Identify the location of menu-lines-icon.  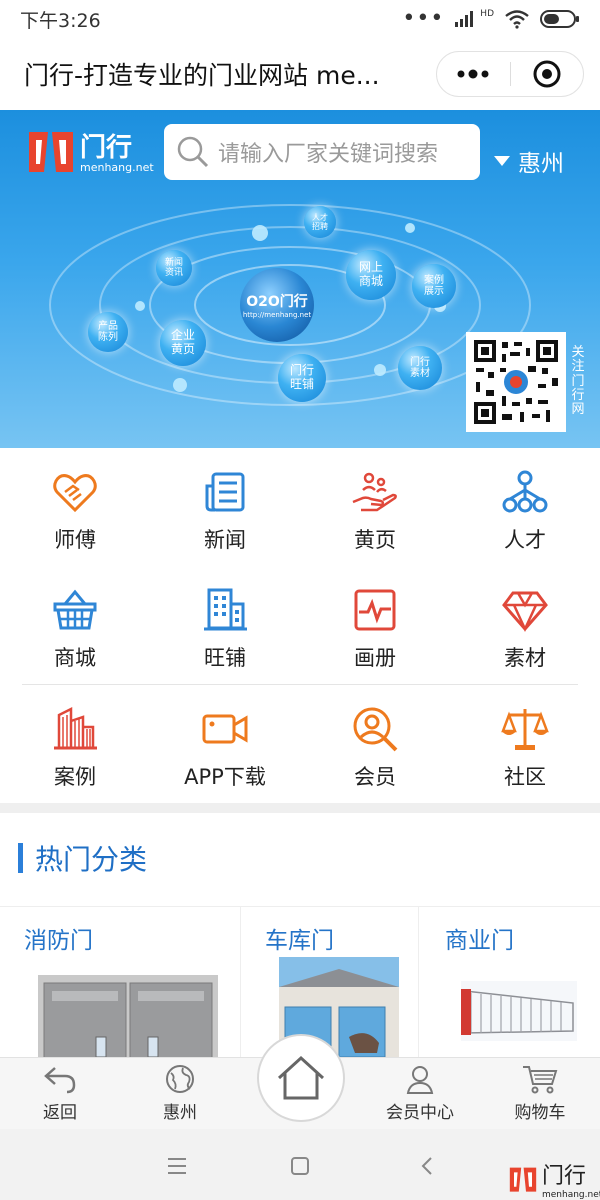
(177, 1166).